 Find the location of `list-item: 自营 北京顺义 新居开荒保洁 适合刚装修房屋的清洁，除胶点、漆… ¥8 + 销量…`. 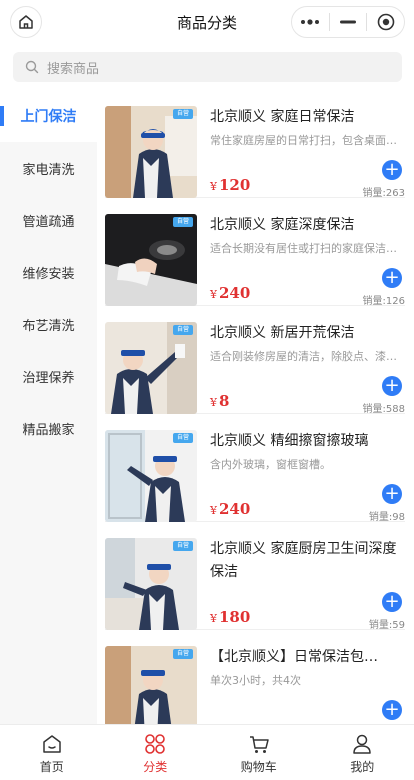

list-item: 自营 北京顺义 新居开荒保洁 适合刚装修房屋的清洁，除胶点、漆… ¥8 + 销量… is located at coordinates (255, 360).